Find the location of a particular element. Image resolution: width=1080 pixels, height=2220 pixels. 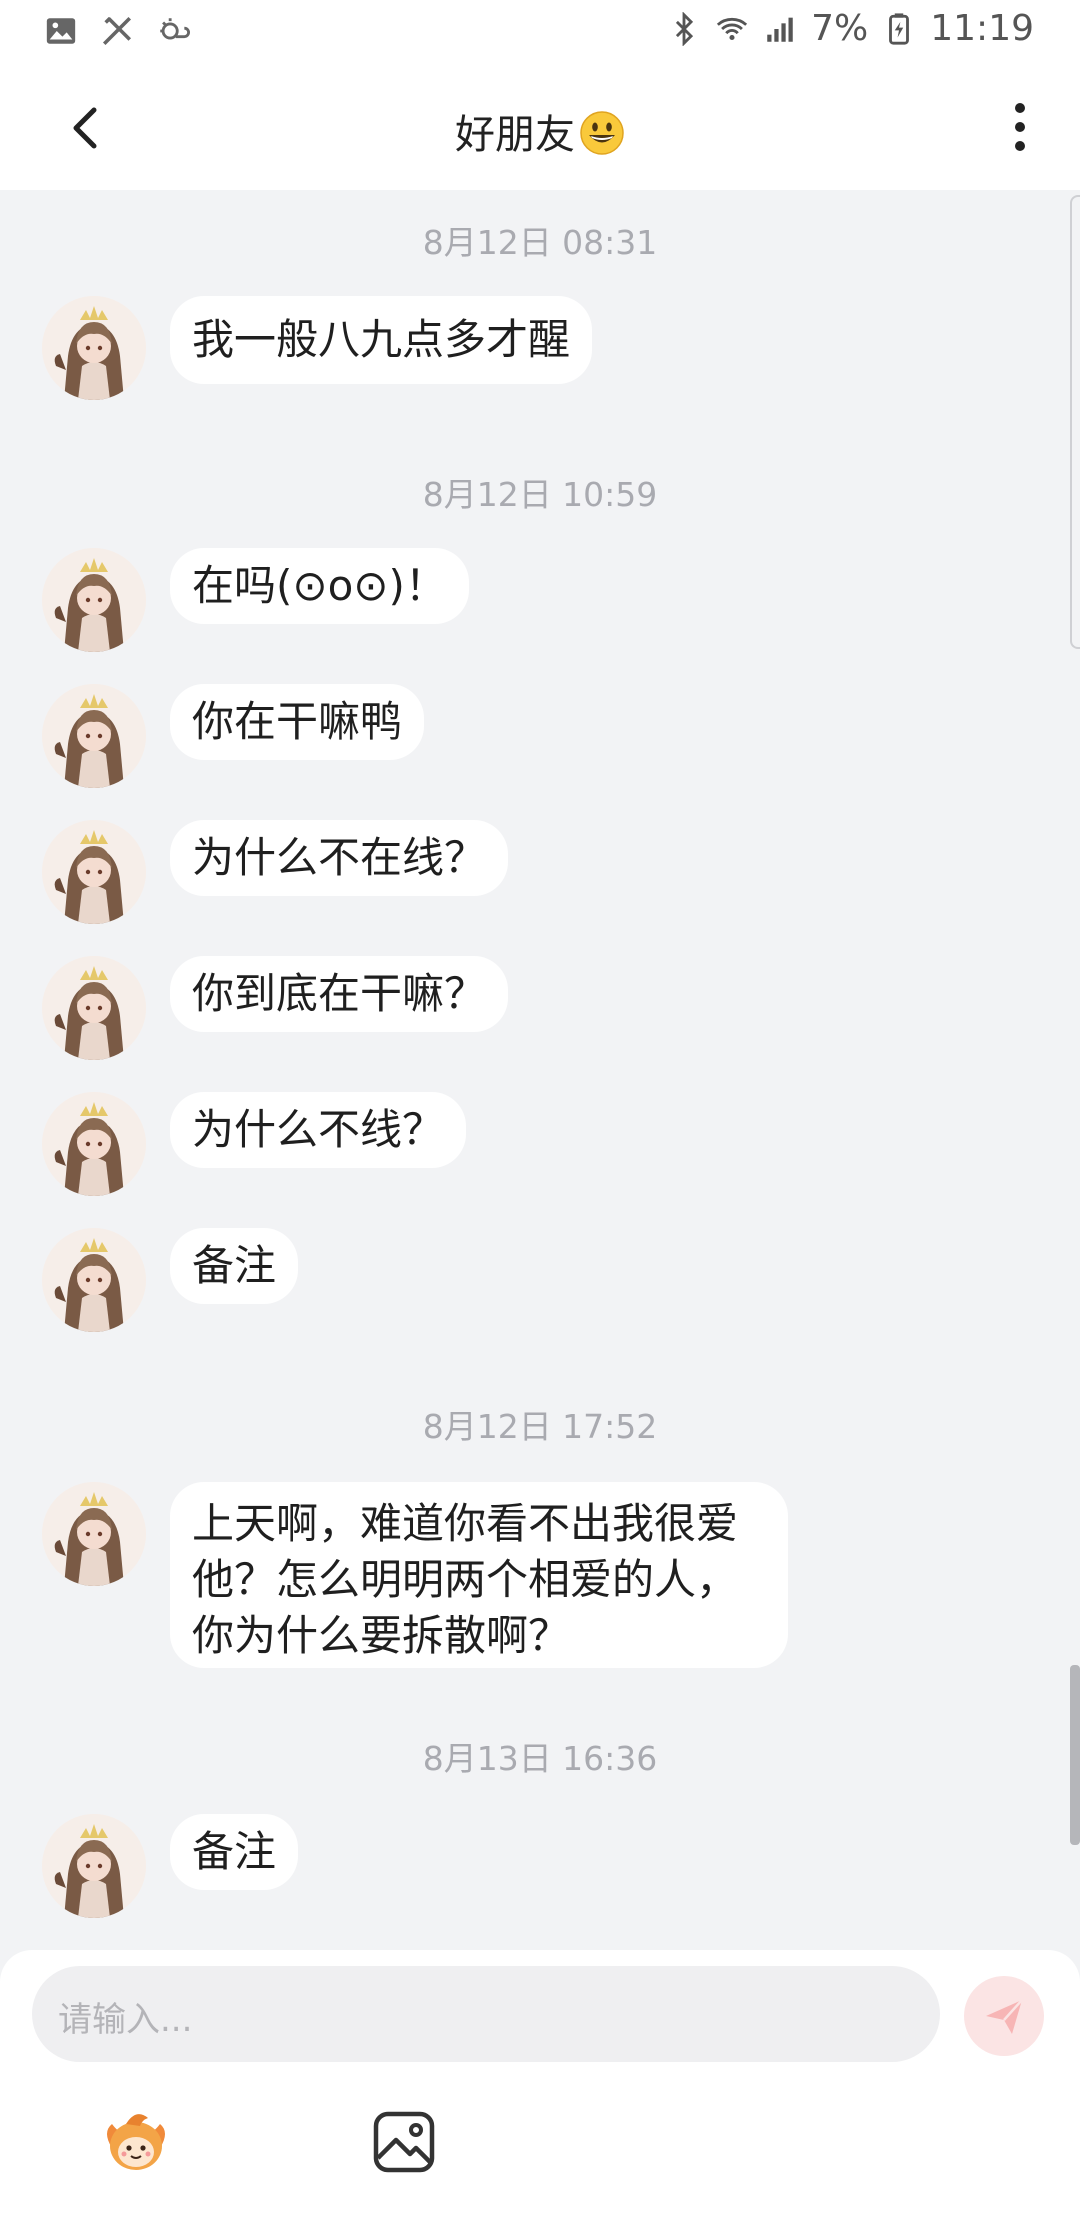

edge-panel-handle is located at coordinates (1075, 422).